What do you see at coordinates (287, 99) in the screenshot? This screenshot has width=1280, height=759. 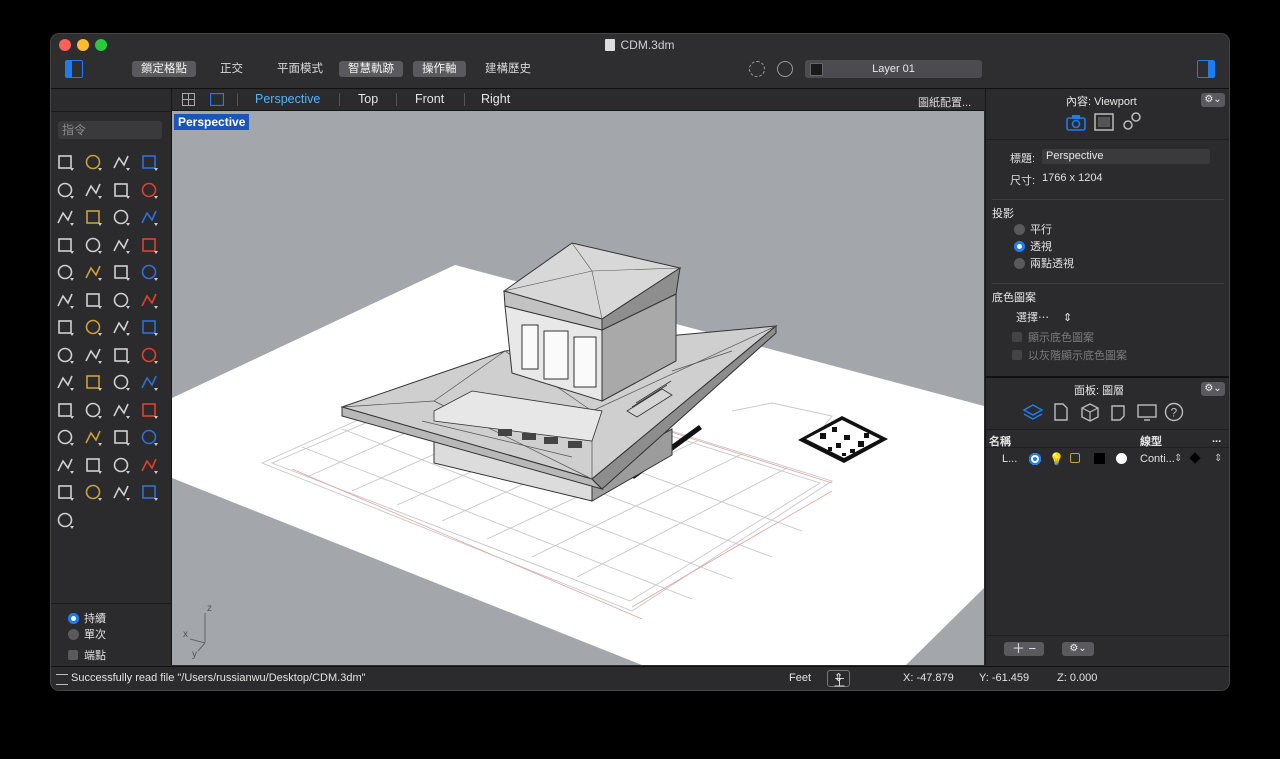 I see `tab-perspective: Perspective` at bounding box center [287, 99].